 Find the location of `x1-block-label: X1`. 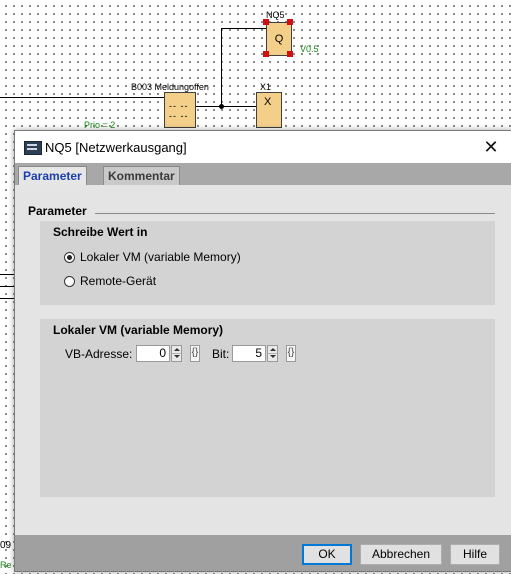

x1-block-label: X1 is located at coordinates (266, 87).